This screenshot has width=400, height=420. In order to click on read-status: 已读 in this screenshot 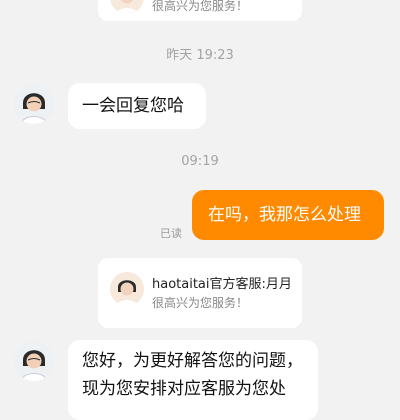, I will do `click(171, 233)`.